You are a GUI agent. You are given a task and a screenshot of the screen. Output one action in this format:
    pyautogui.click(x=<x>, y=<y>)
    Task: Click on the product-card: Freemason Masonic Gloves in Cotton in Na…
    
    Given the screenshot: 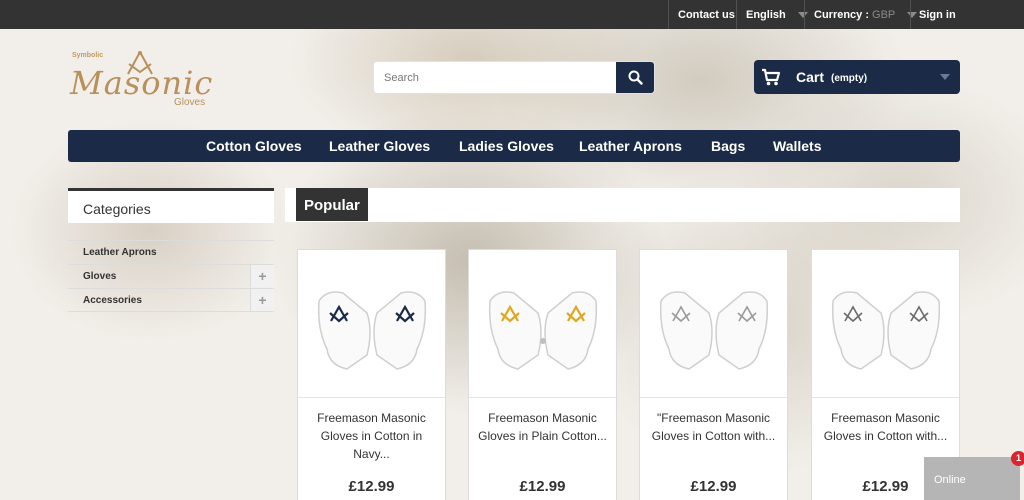 What is the action you would take?
    pyautogui.click(x=371, y=374)
    